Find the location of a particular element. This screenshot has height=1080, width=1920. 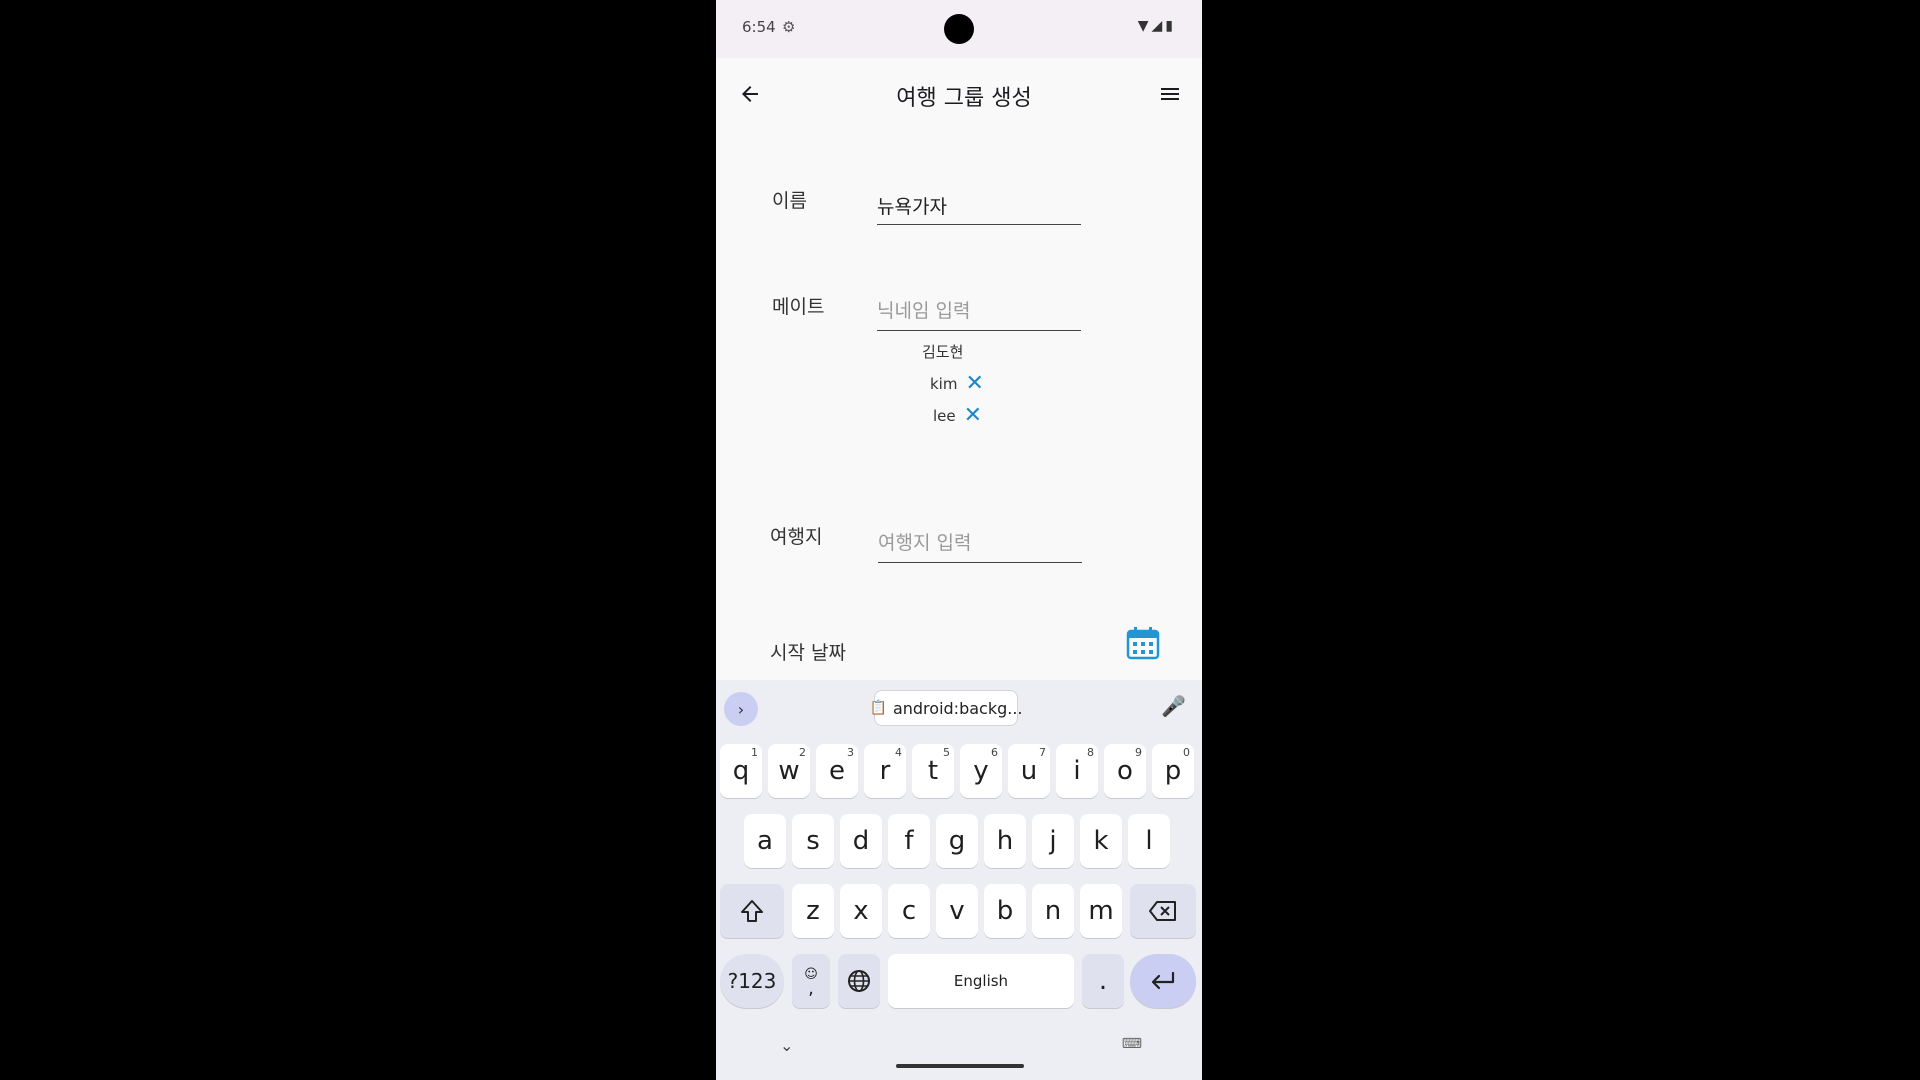

page-title: 여행 그룹 생성 is located at coordinates (964, 98).